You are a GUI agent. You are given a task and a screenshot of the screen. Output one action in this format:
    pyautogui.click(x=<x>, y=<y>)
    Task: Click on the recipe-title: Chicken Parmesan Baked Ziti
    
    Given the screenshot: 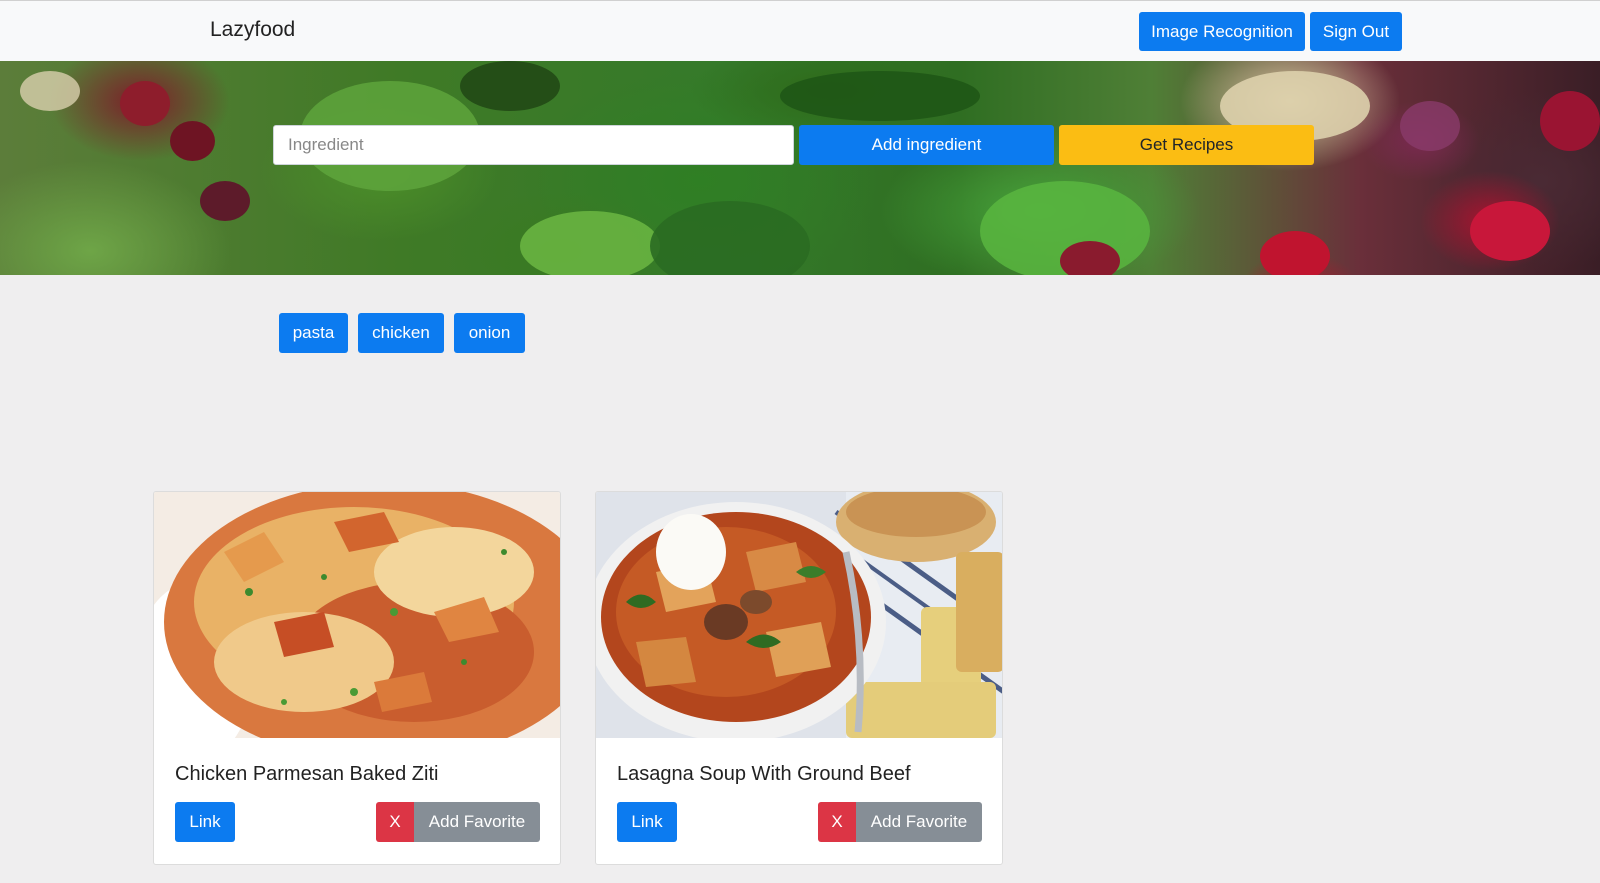 What is the action you would take?
    pyautogui.click(x=307, y=774)
    